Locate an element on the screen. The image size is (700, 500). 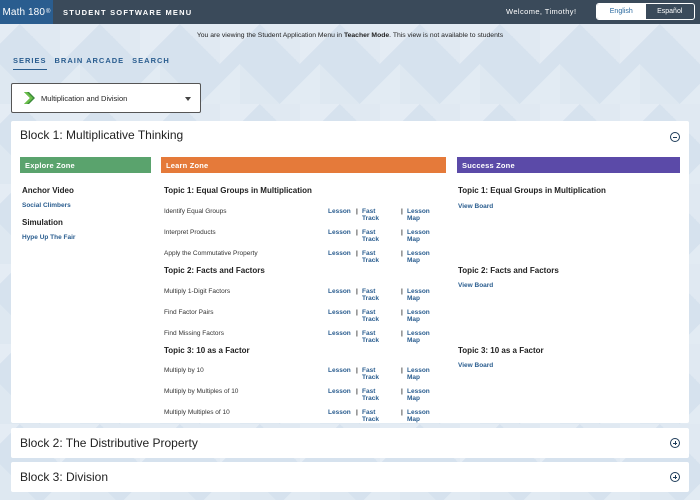
success-topic-1-title: Topic 1: Equal Groups in Multiplication is located at coordinates (532, 190).